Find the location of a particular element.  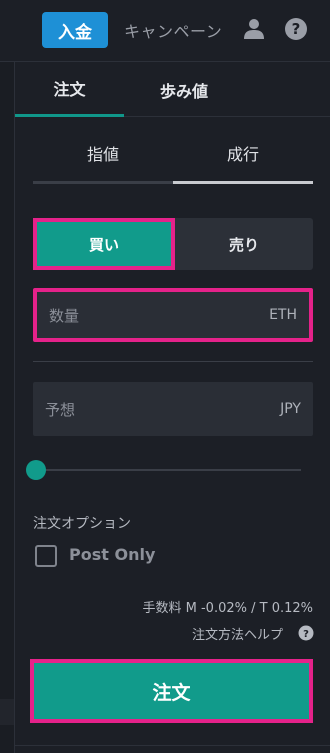

submit-order-button: 注文 is located at coordinates (171, 691).